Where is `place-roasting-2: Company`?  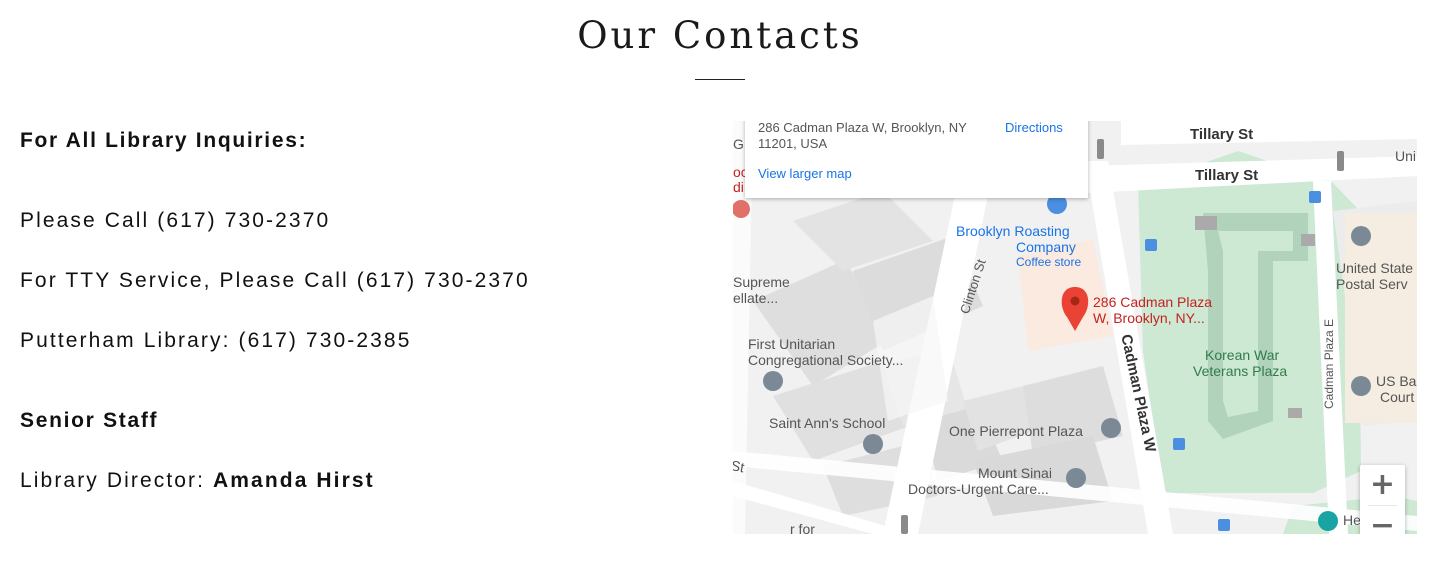
place-roasting-2: Company is located at coordinates (1046, 247).